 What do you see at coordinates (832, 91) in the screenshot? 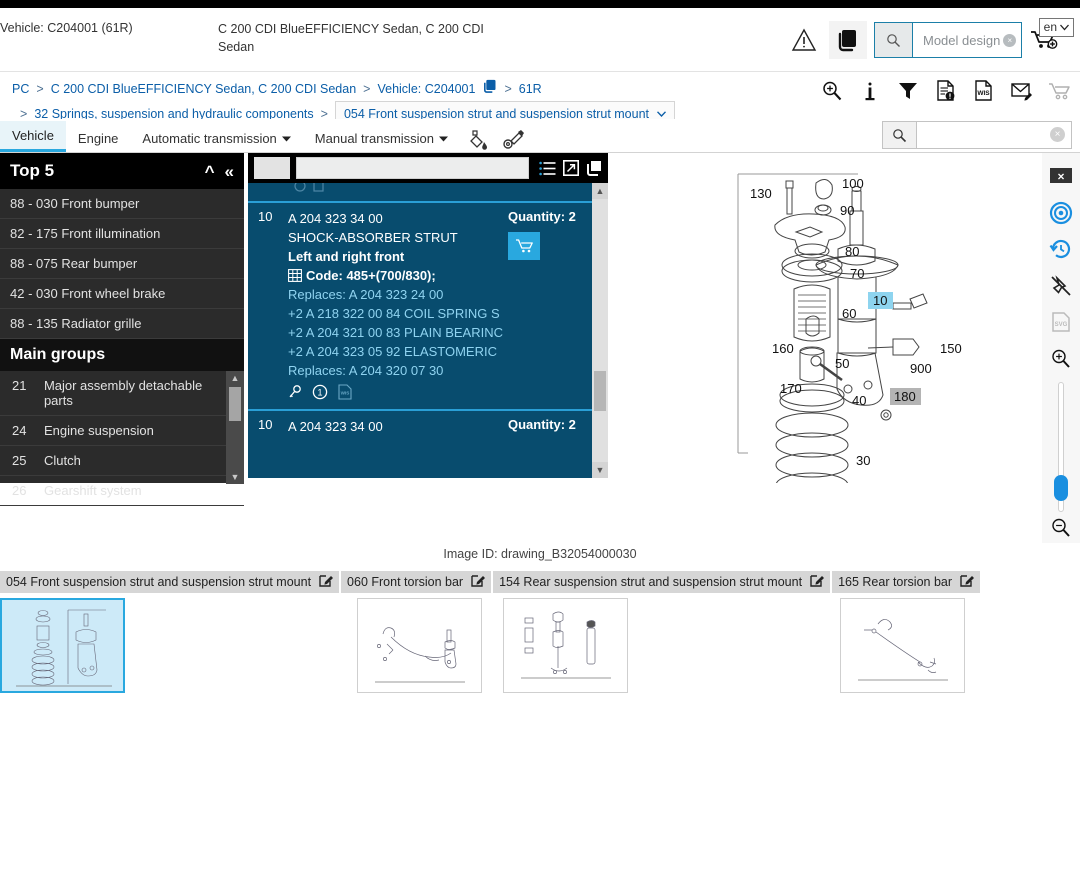
I see `zoom-search-icon` at bounding box center [832, 91].